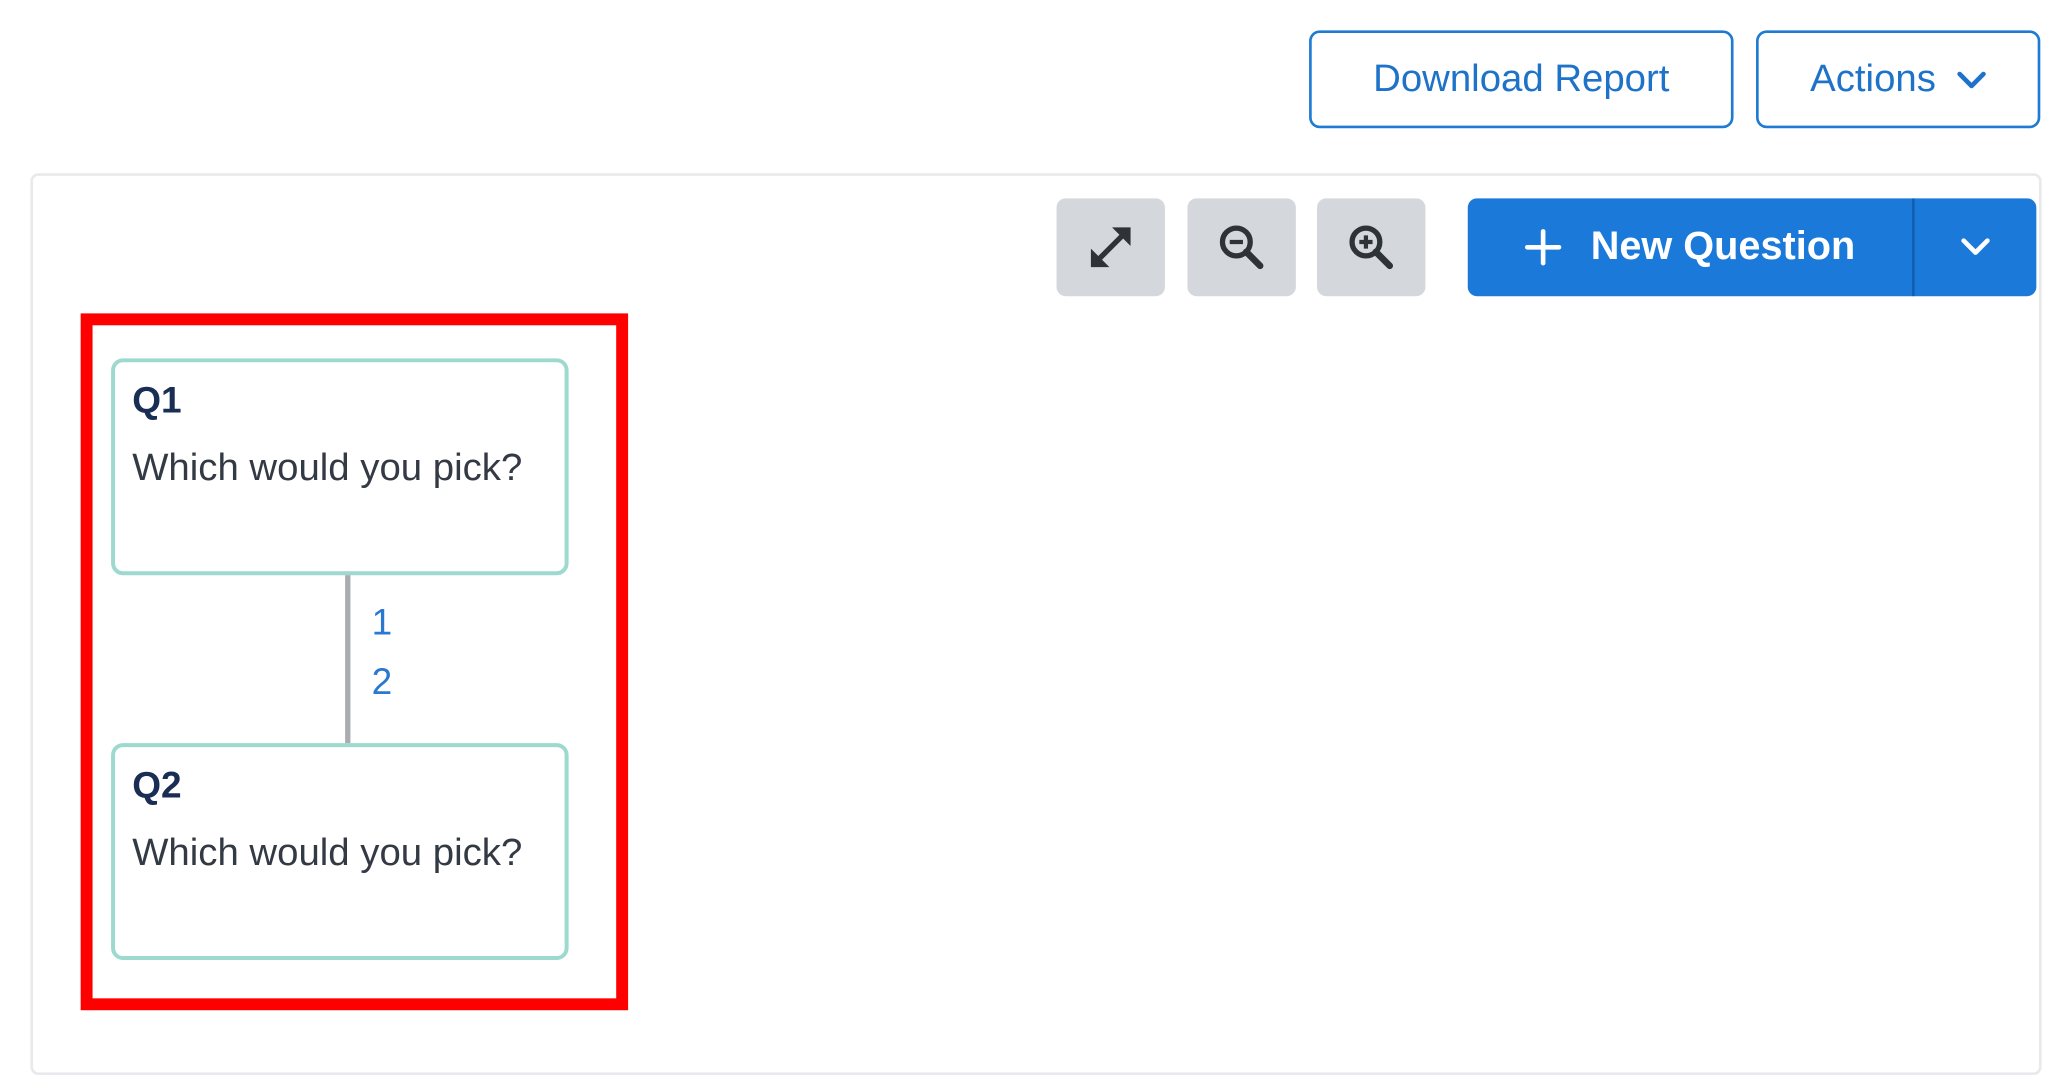  I want to click on zoom-in-icon, so click(1371, 247).